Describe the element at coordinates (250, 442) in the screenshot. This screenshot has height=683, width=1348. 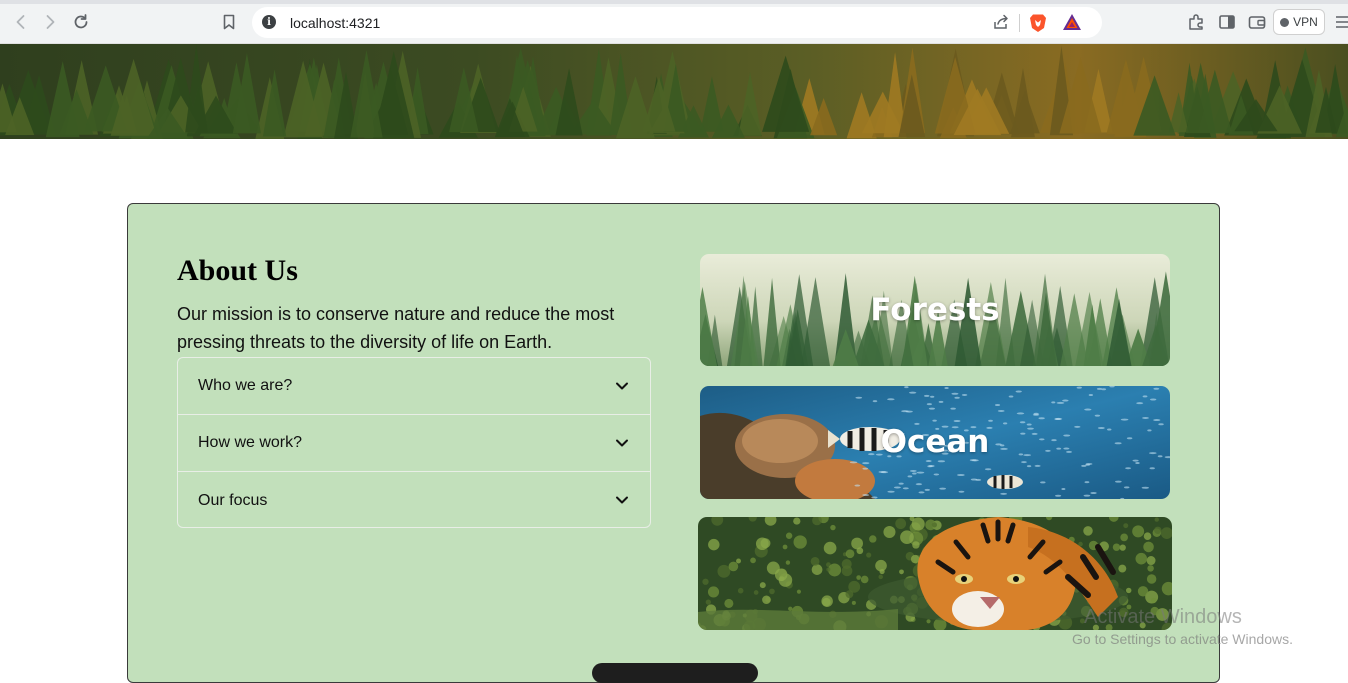
I see `accordion-label: How we work?` at that location.